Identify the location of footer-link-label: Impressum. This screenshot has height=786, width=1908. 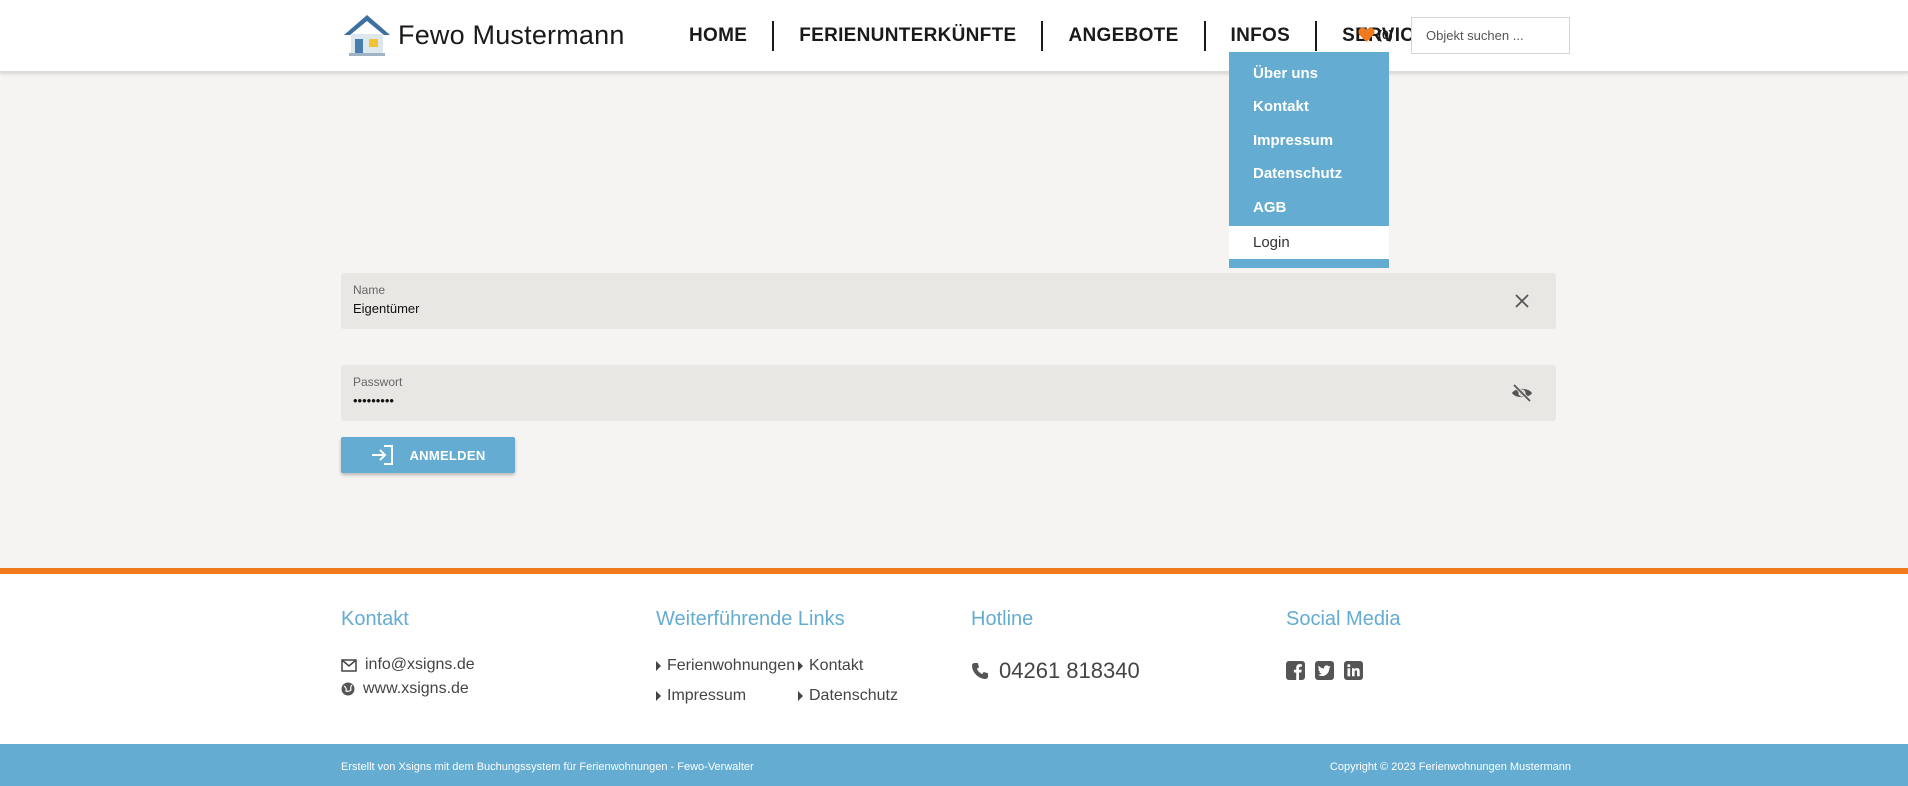
(707, 695).